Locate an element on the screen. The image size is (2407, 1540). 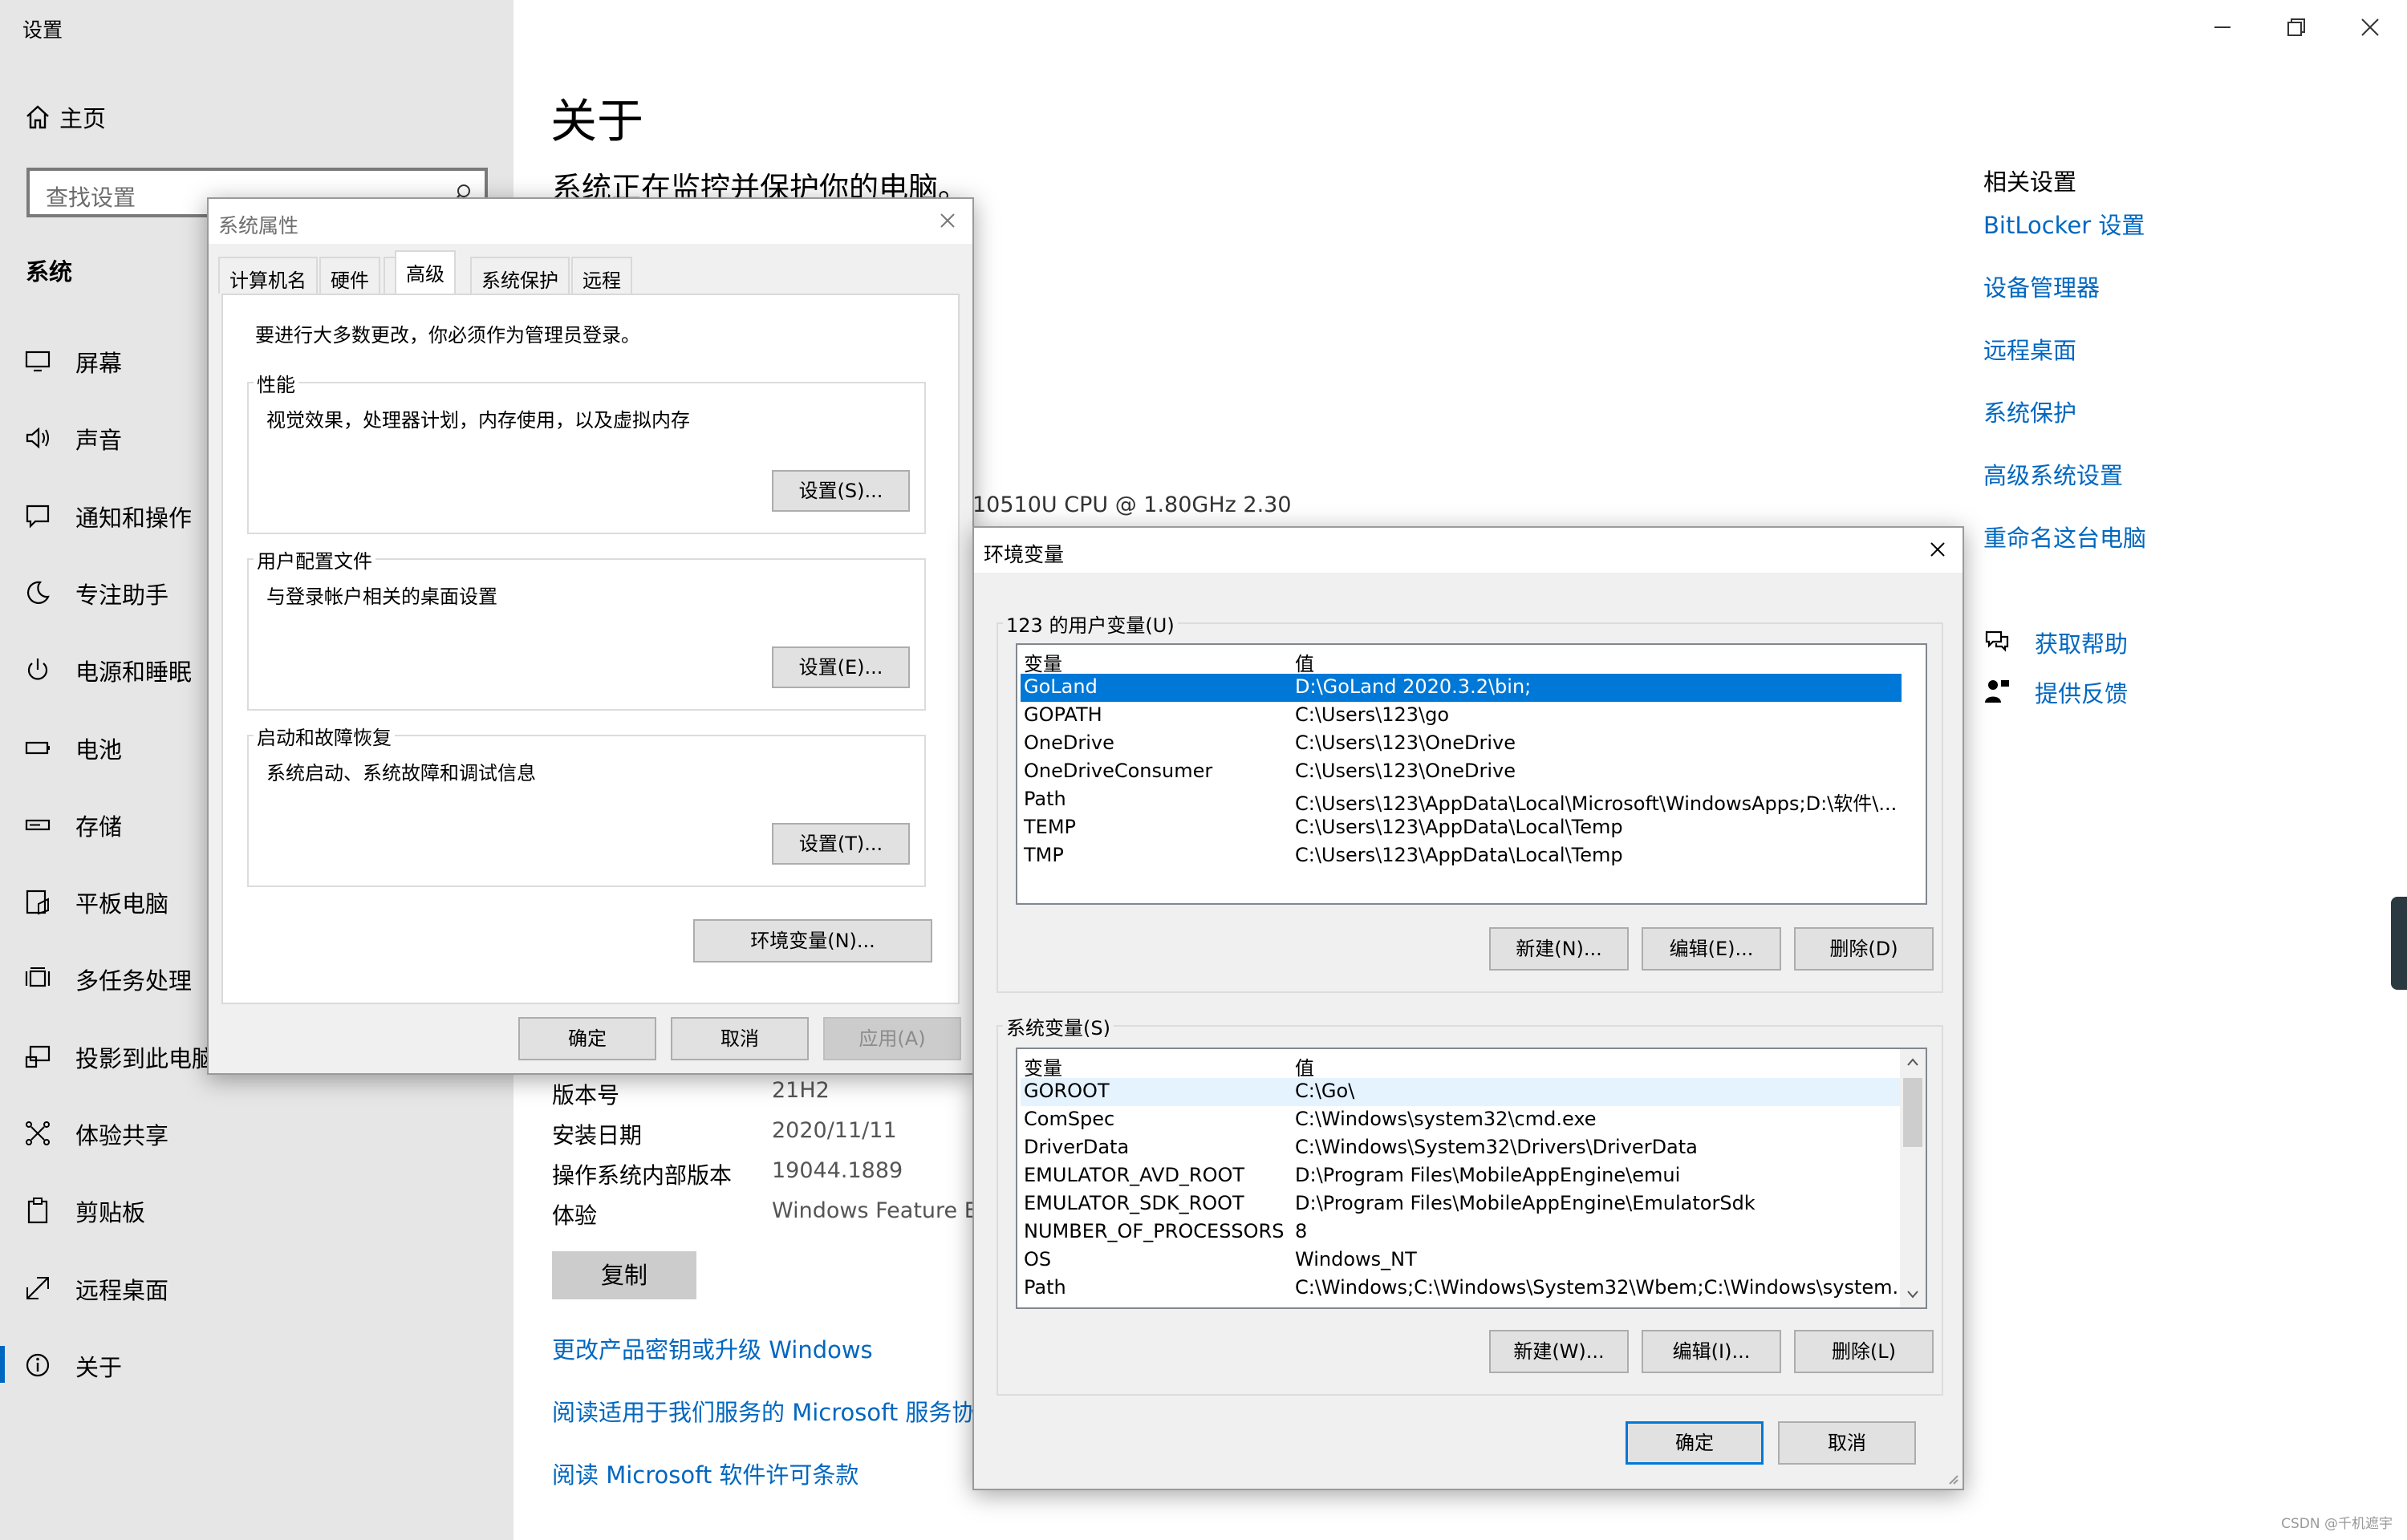
user-col-variable: 变量 is located at coordinates (1043, 662).